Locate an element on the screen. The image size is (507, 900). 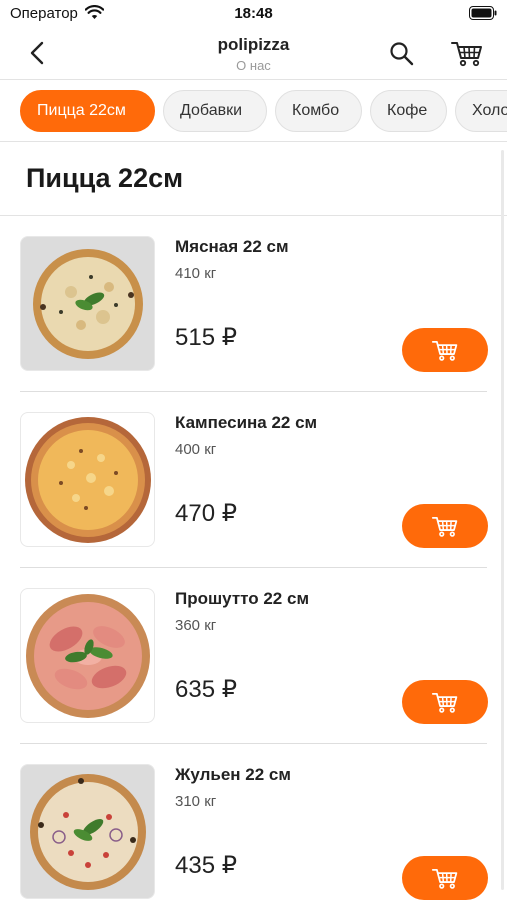
product-price: 515 ₽ is located at coordinates (206, 337).